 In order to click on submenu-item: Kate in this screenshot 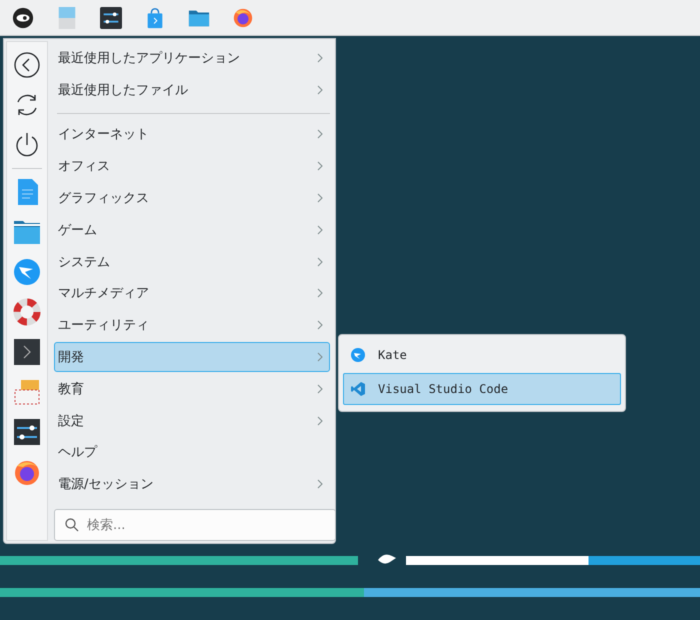, I will do `click(482, 355)`.